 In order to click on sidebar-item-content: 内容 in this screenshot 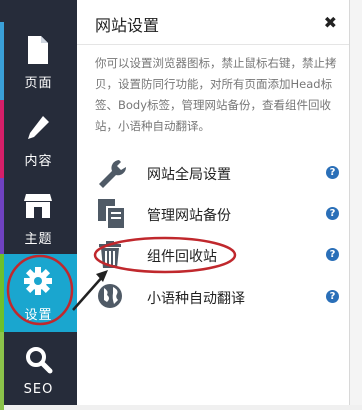, I will do `click(38, 139)`.